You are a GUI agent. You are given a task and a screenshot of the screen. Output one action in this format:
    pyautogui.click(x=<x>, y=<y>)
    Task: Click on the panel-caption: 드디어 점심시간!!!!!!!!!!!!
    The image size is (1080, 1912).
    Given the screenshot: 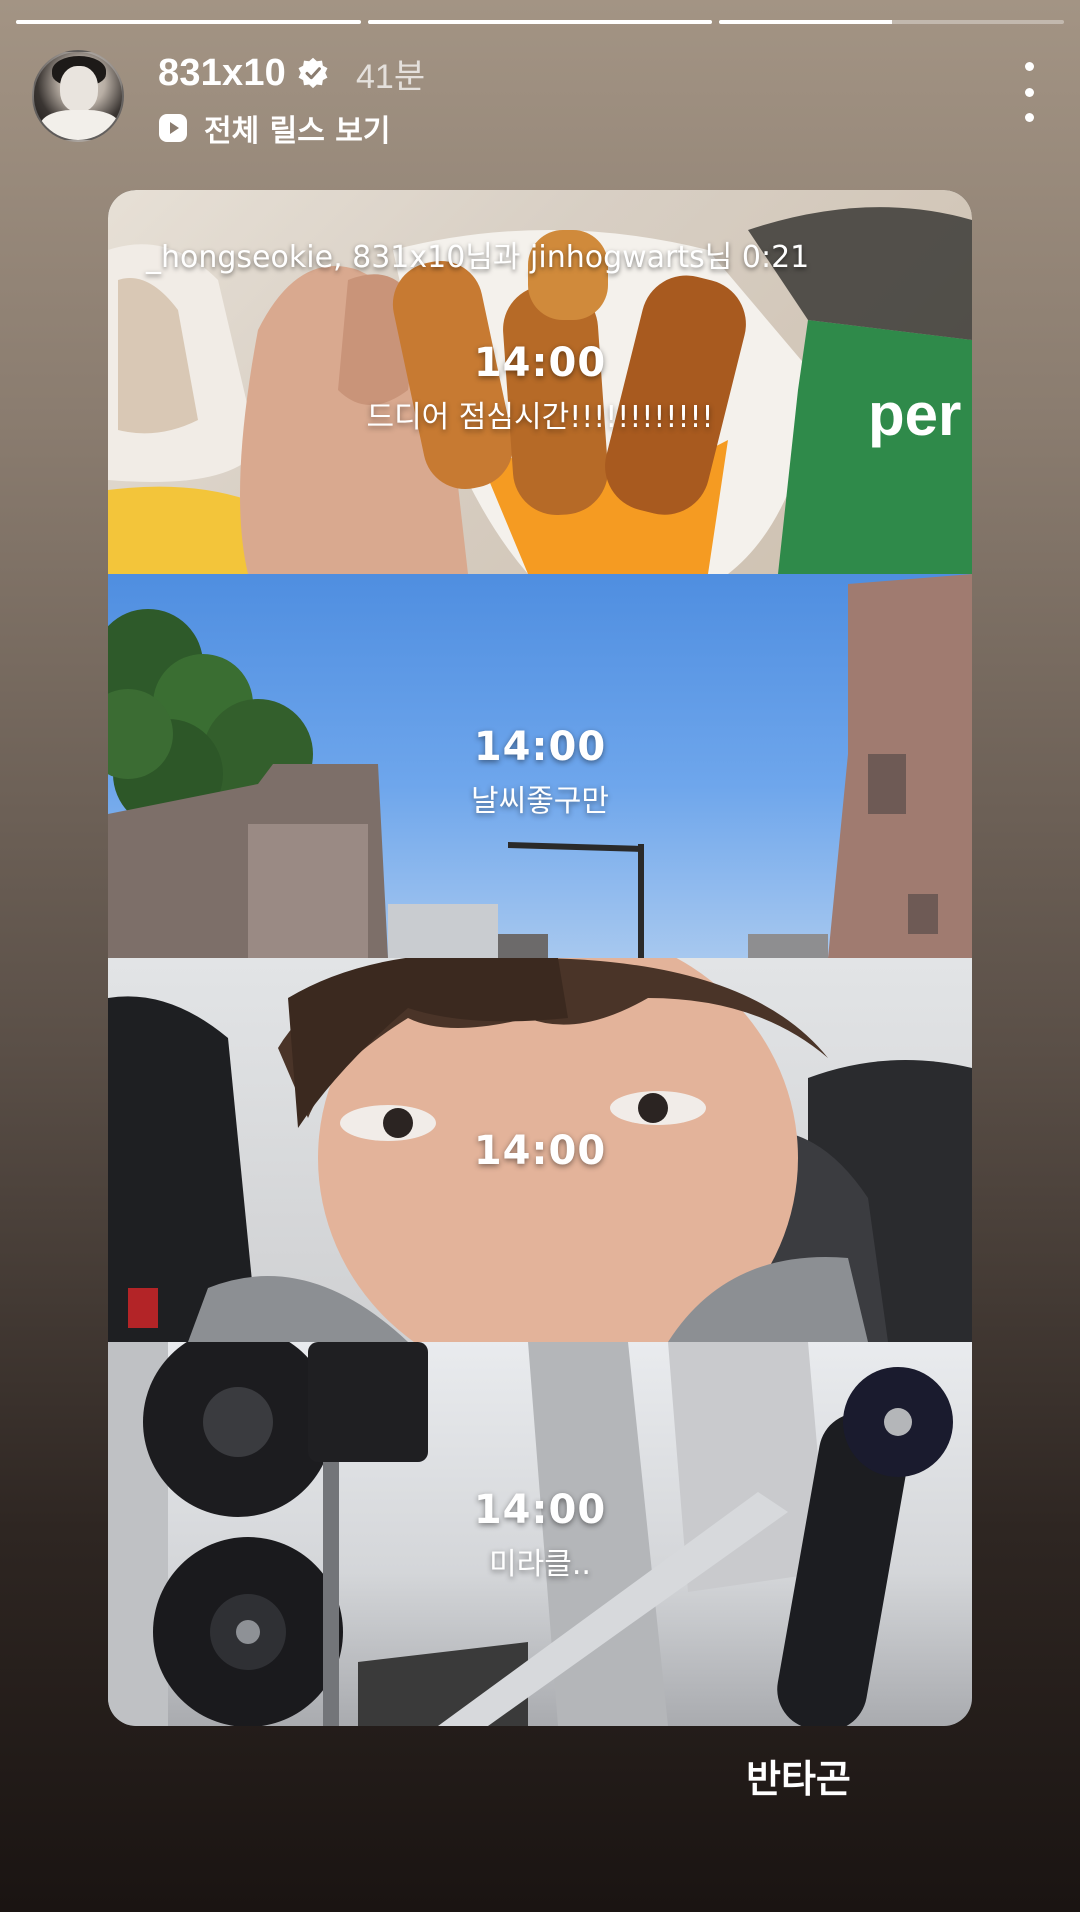 What is the action you would take?
    pyautogui.click(x=540, y=417)
    